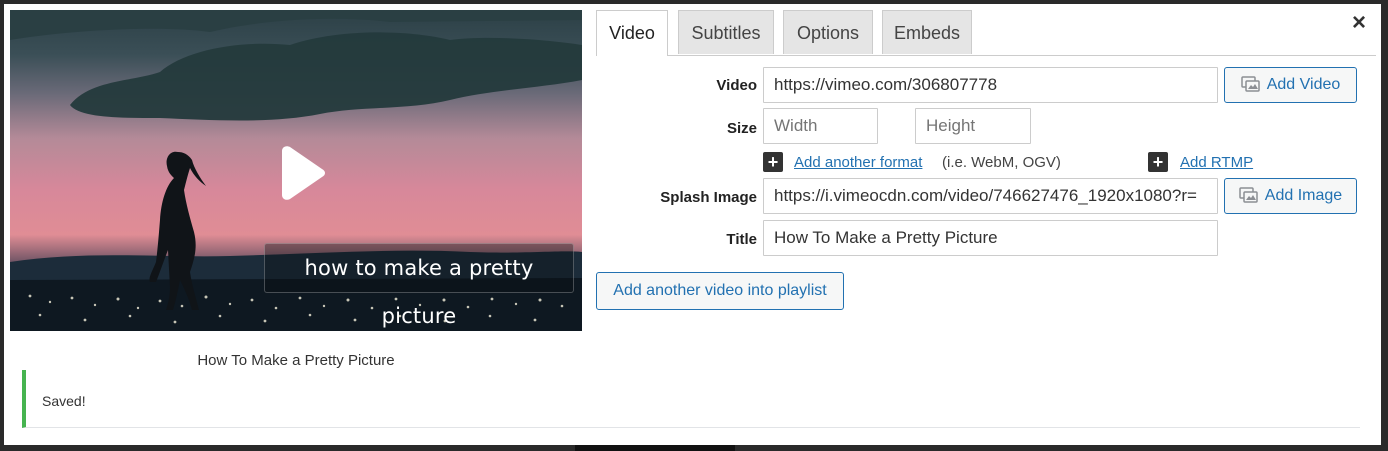  What do you see at coordinates (820, 126) in the screenshot?
I see `width-input` at bounding box center [820, 126].